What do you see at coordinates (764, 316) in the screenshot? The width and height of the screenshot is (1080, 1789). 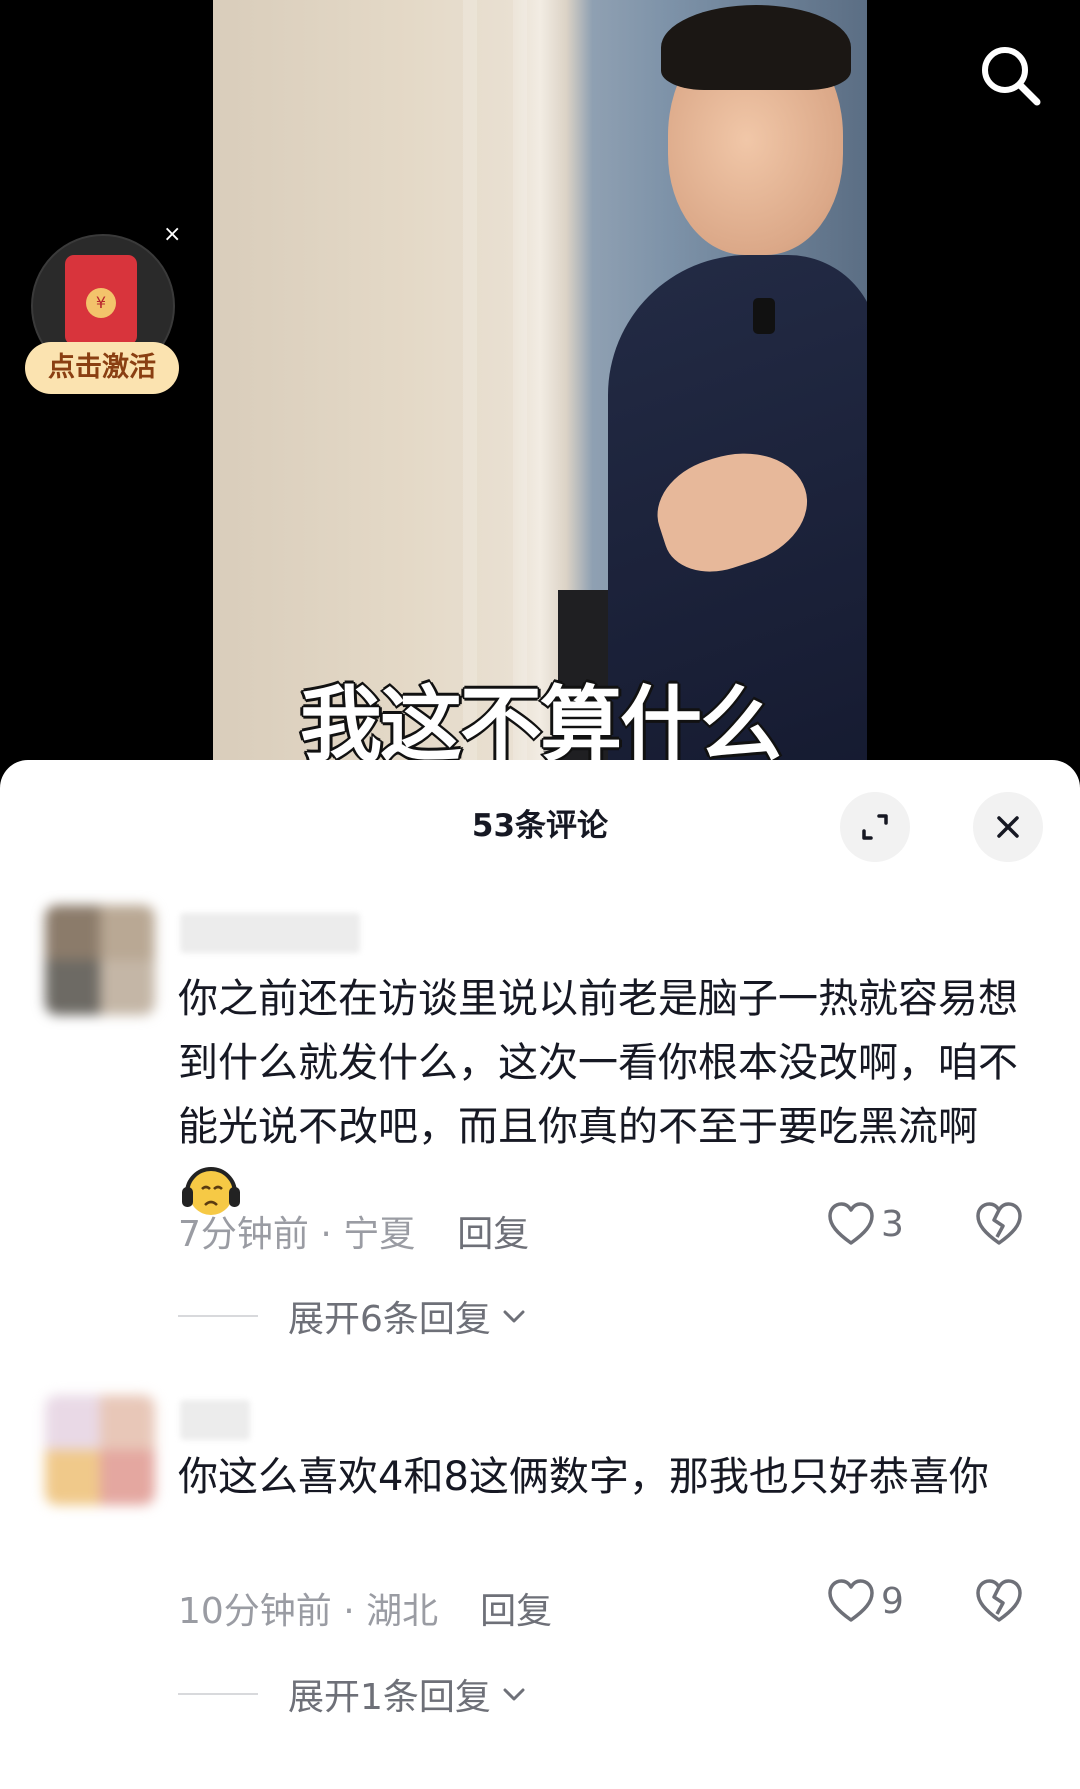 I see `lapel-mic` at bounding box center [764, 316].